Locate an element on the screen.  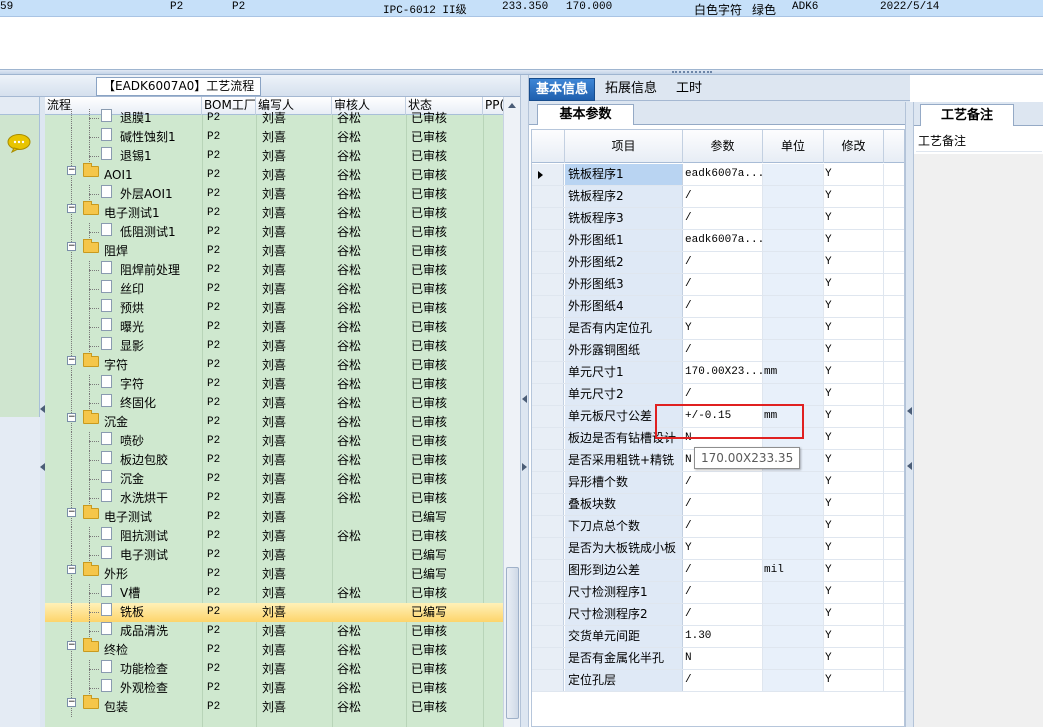
parameter-row: 是否有金属化半孔 N Y is located at coordinates (718, 659).